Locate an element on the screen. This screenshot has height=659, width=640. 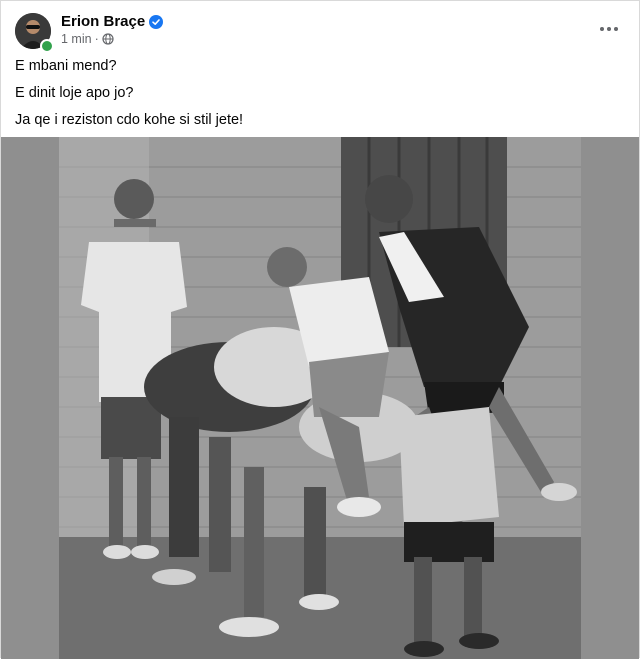
post-text-line: E mbani mend? is located at coordinates (66, 66).